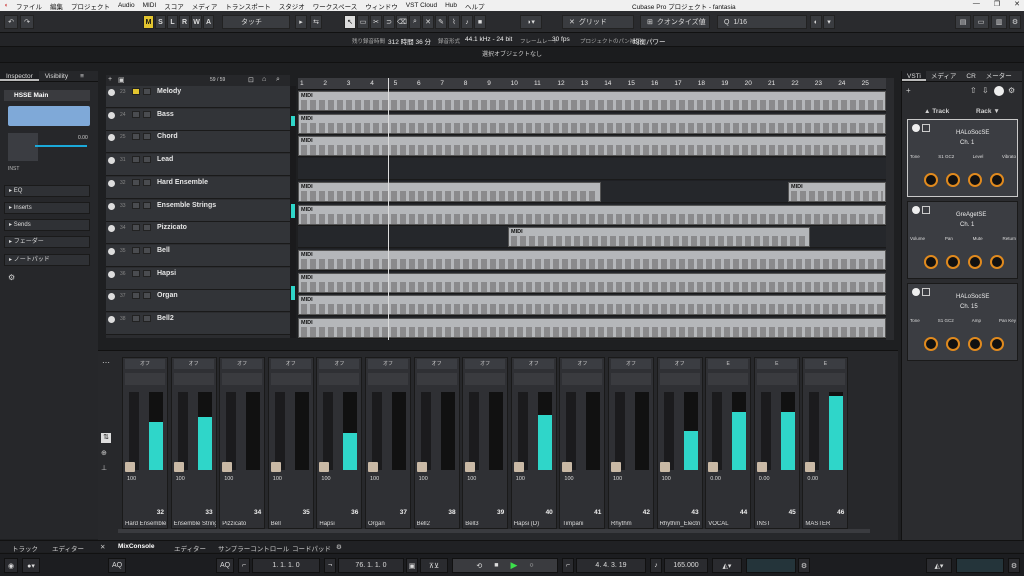 Image resolution: width=1024 pixels, height=576 pixels. I want to click on slot-edit-icon, so click(926, 128).